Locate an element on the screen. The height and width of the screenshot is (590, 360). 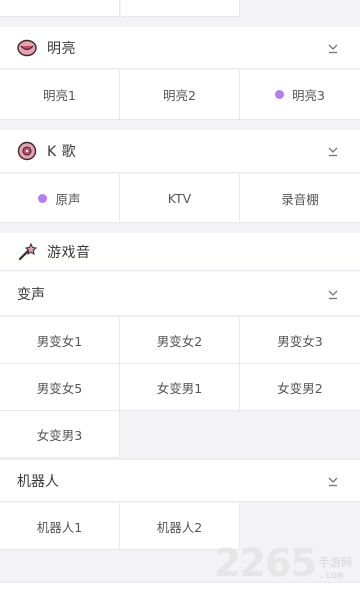
option-mingliang-3: 明亮3 is located at coordinates (300, 95).